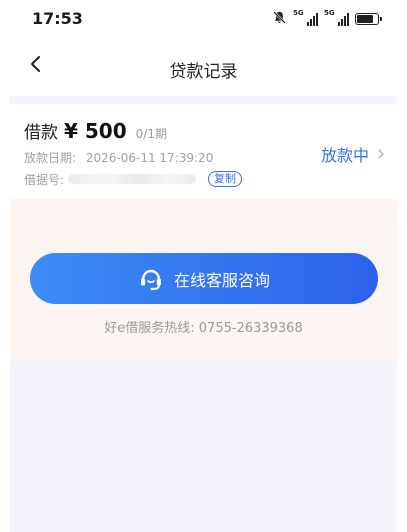  Describe the element at coordinates (57, 18) in the screenshot. I see `status-time: 17:53` at that location.